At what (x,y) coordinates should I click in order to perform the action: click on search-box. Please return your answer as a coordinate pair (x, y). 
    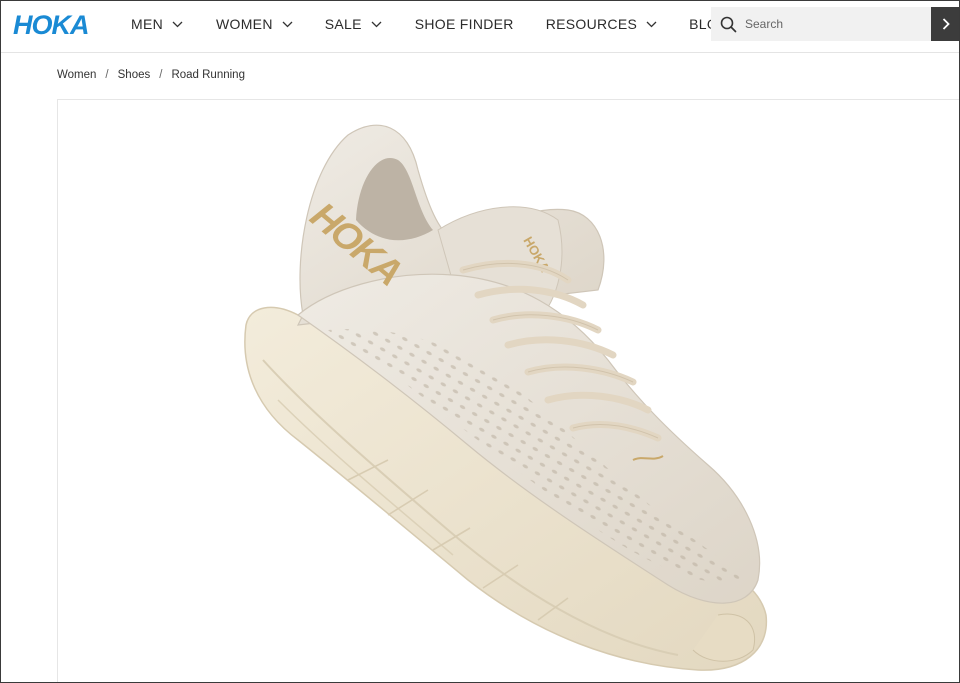
    Looking at the image, I should click on (821, 24).